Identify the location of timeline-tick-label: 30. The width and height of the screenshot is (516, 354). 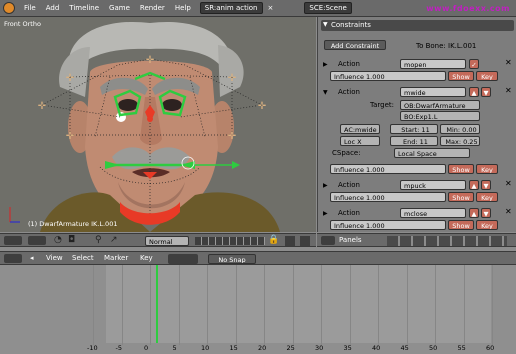
(319, 348).